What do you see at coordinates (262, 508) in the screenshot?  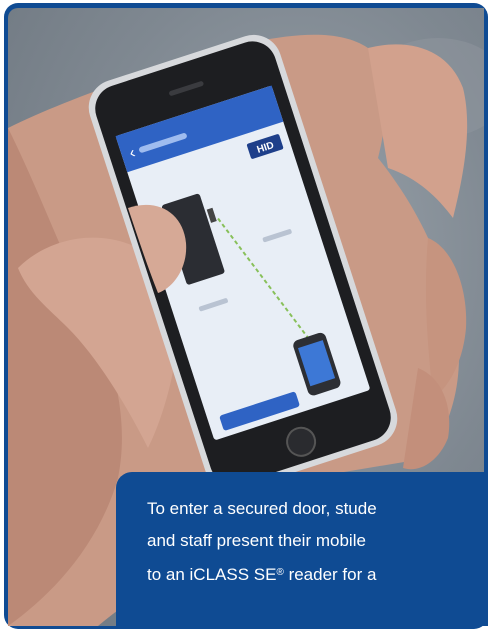 I see `caption-line-1: To enter a secured door, stude` at bounding box center [262, 508].